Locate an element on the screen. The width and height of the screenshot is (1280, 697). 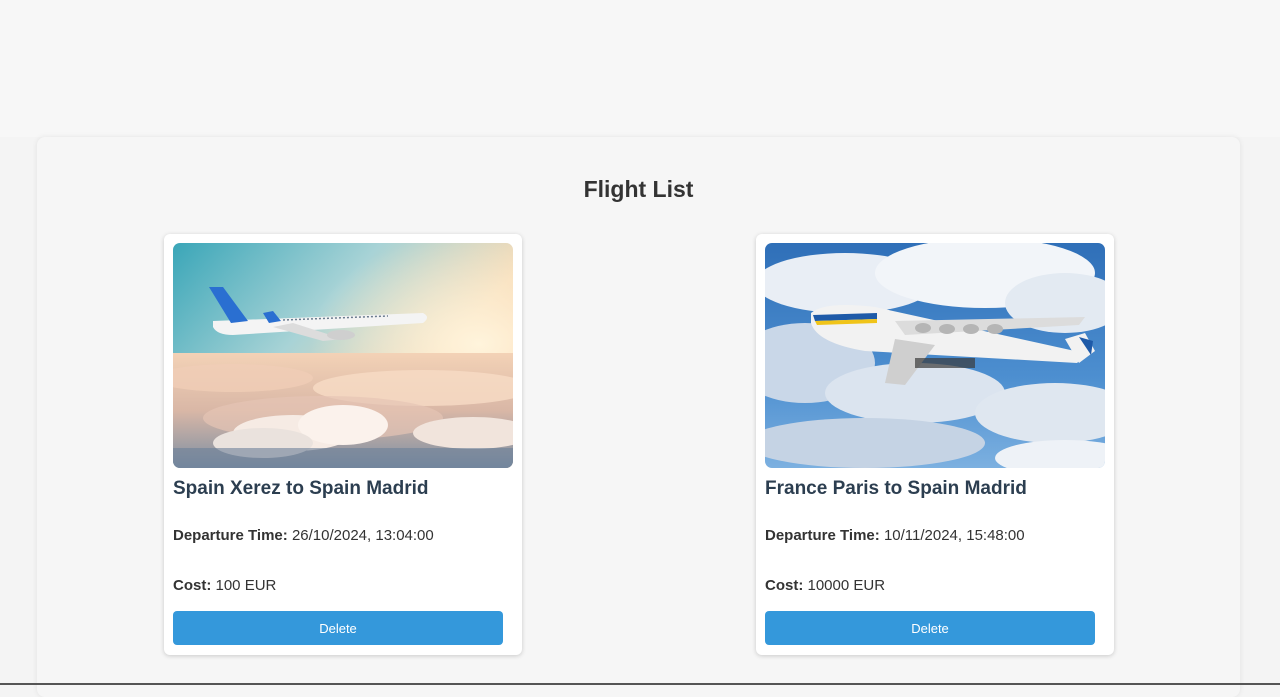
departure-time: Departure Time: 26/10/2024, 13:04:00 is located at coordinates (303, 535).